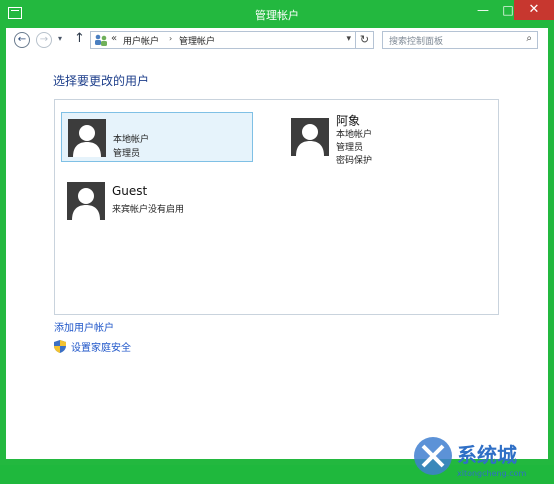 This screenshot has width=554, height=484. I want to click on back-button: ←, so click(22, 40).